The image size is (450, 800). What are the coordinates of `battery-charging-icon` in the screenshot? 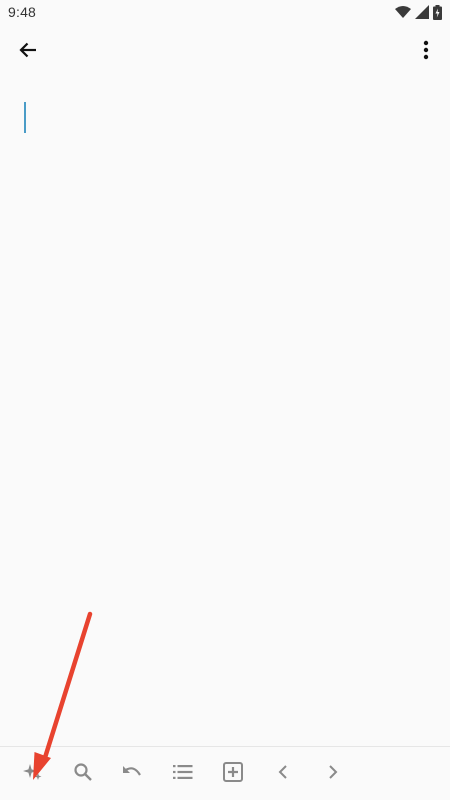 It's located at (437, 12).